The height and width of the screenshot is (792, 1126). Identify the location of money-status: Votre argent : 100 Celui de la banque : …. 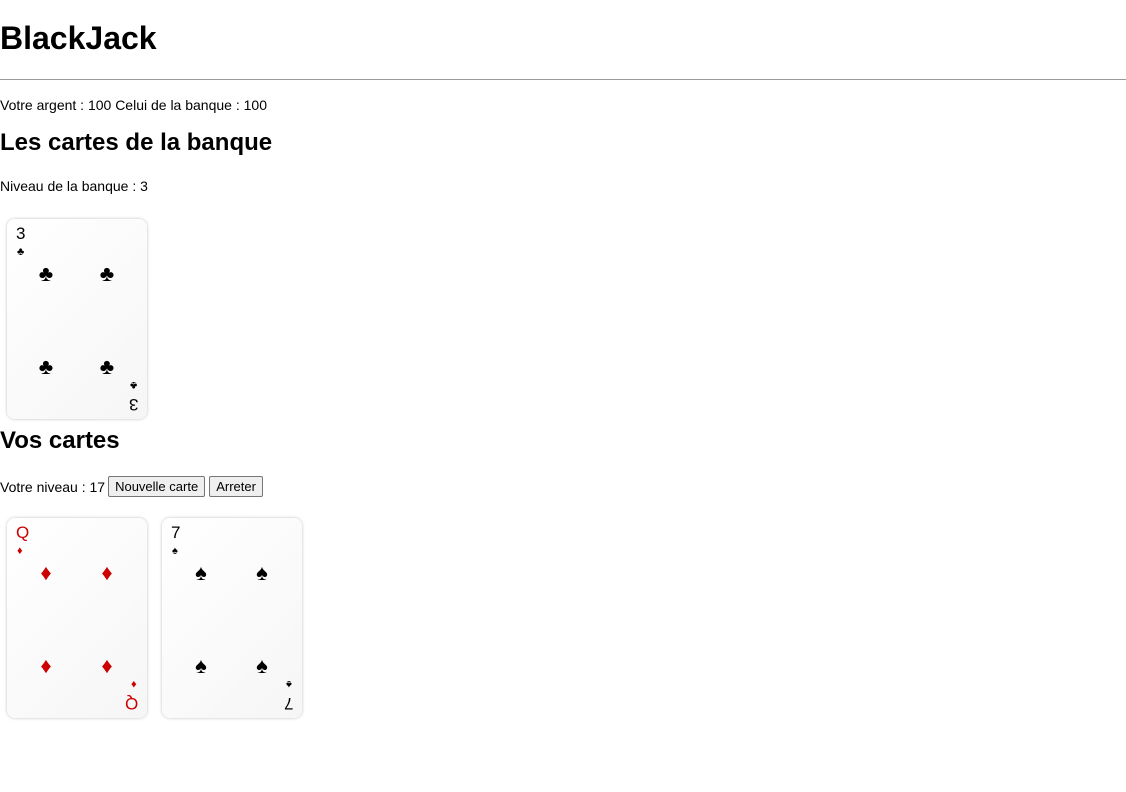
(133, 105).